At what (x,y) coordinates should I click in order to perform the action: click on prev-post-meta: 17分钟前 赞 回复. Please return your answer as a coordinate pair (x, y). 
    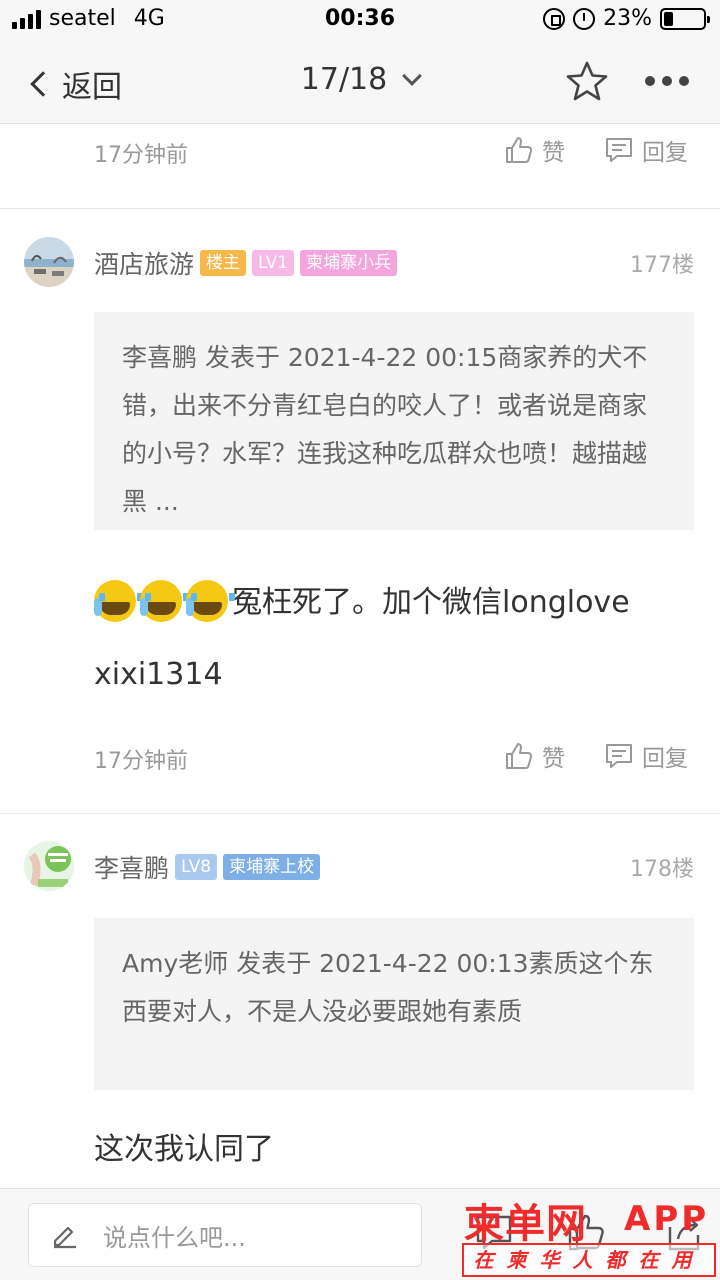
    Looking at the image, I should click on (360, 153).